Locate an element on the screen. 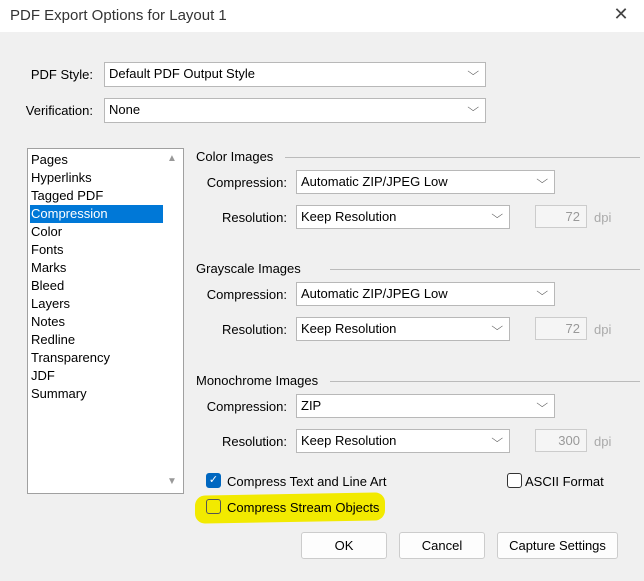 The image size is (644, 581). scrollbar: ▲ ▼ is located at coordinates (173, 321).